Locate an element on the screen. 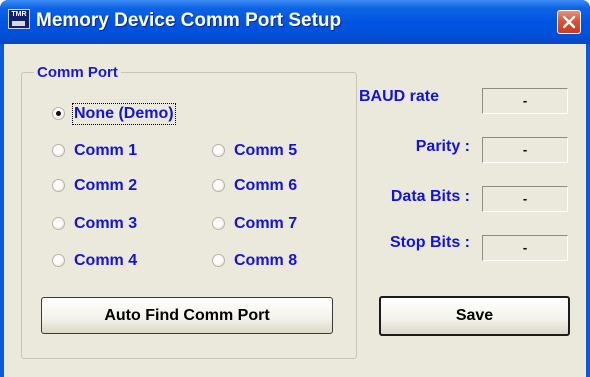 Image resolution: width=590 pixels, height=377 pixels. radio-label: Comm 4 is located at coordinates (106, 260).